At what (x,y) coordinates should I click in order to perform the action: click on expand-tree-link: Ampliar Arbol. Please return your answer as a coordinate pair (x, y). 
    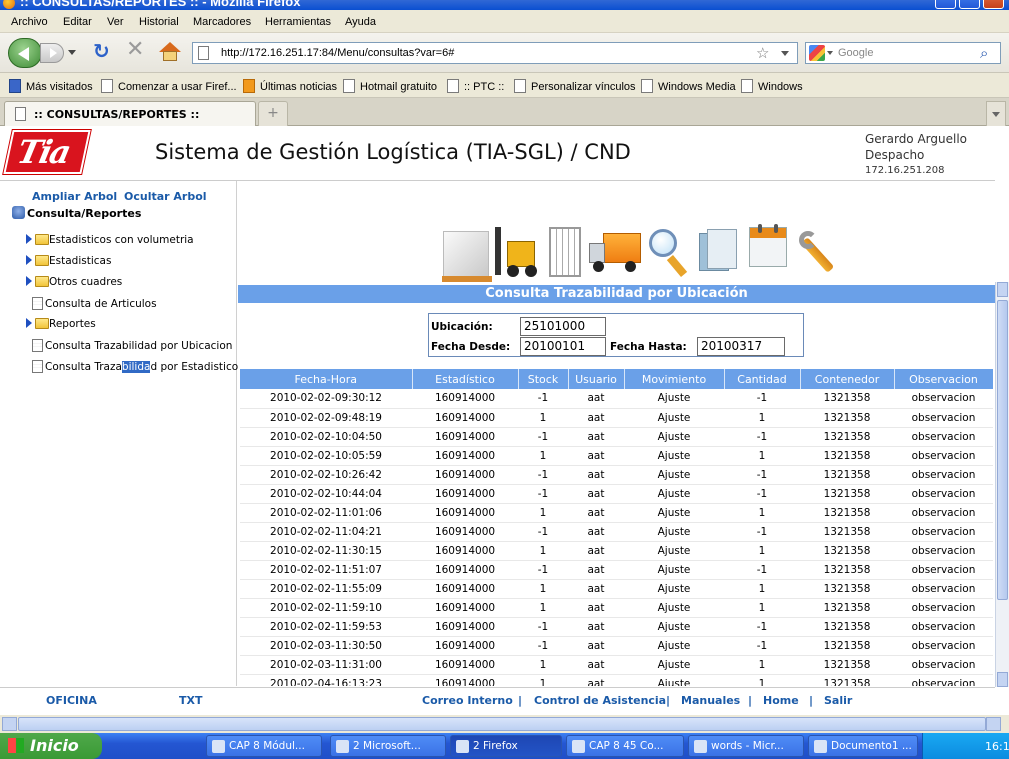
    Looking at the image, I should click on (74, 196).